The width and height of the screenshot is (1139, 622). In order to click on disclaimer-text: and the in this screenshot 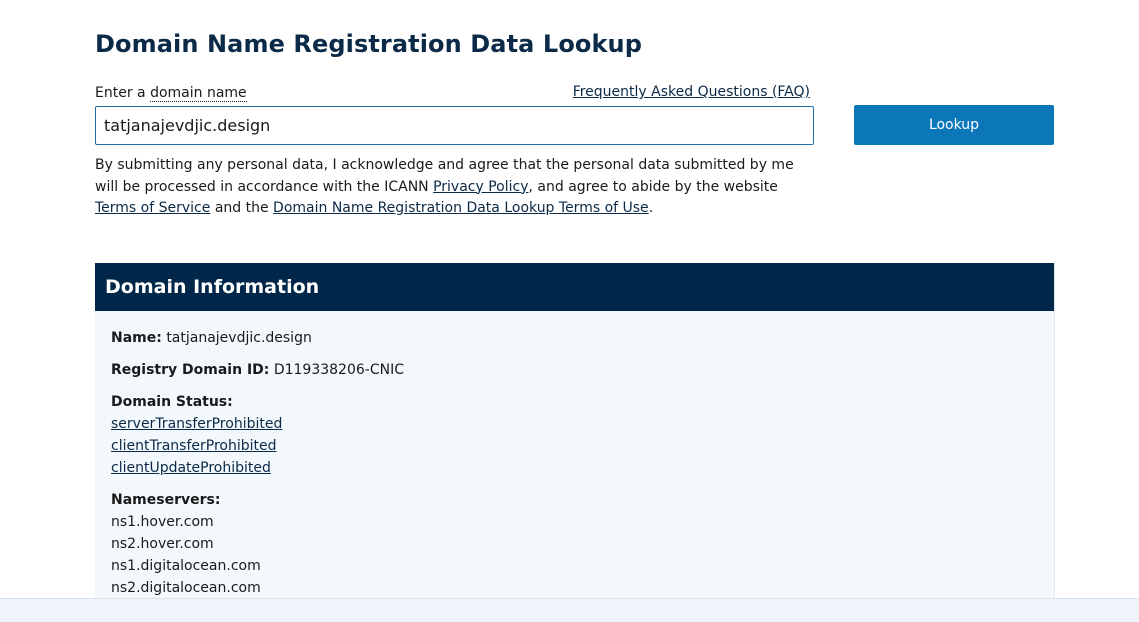, I will do `click(242, 208)`.